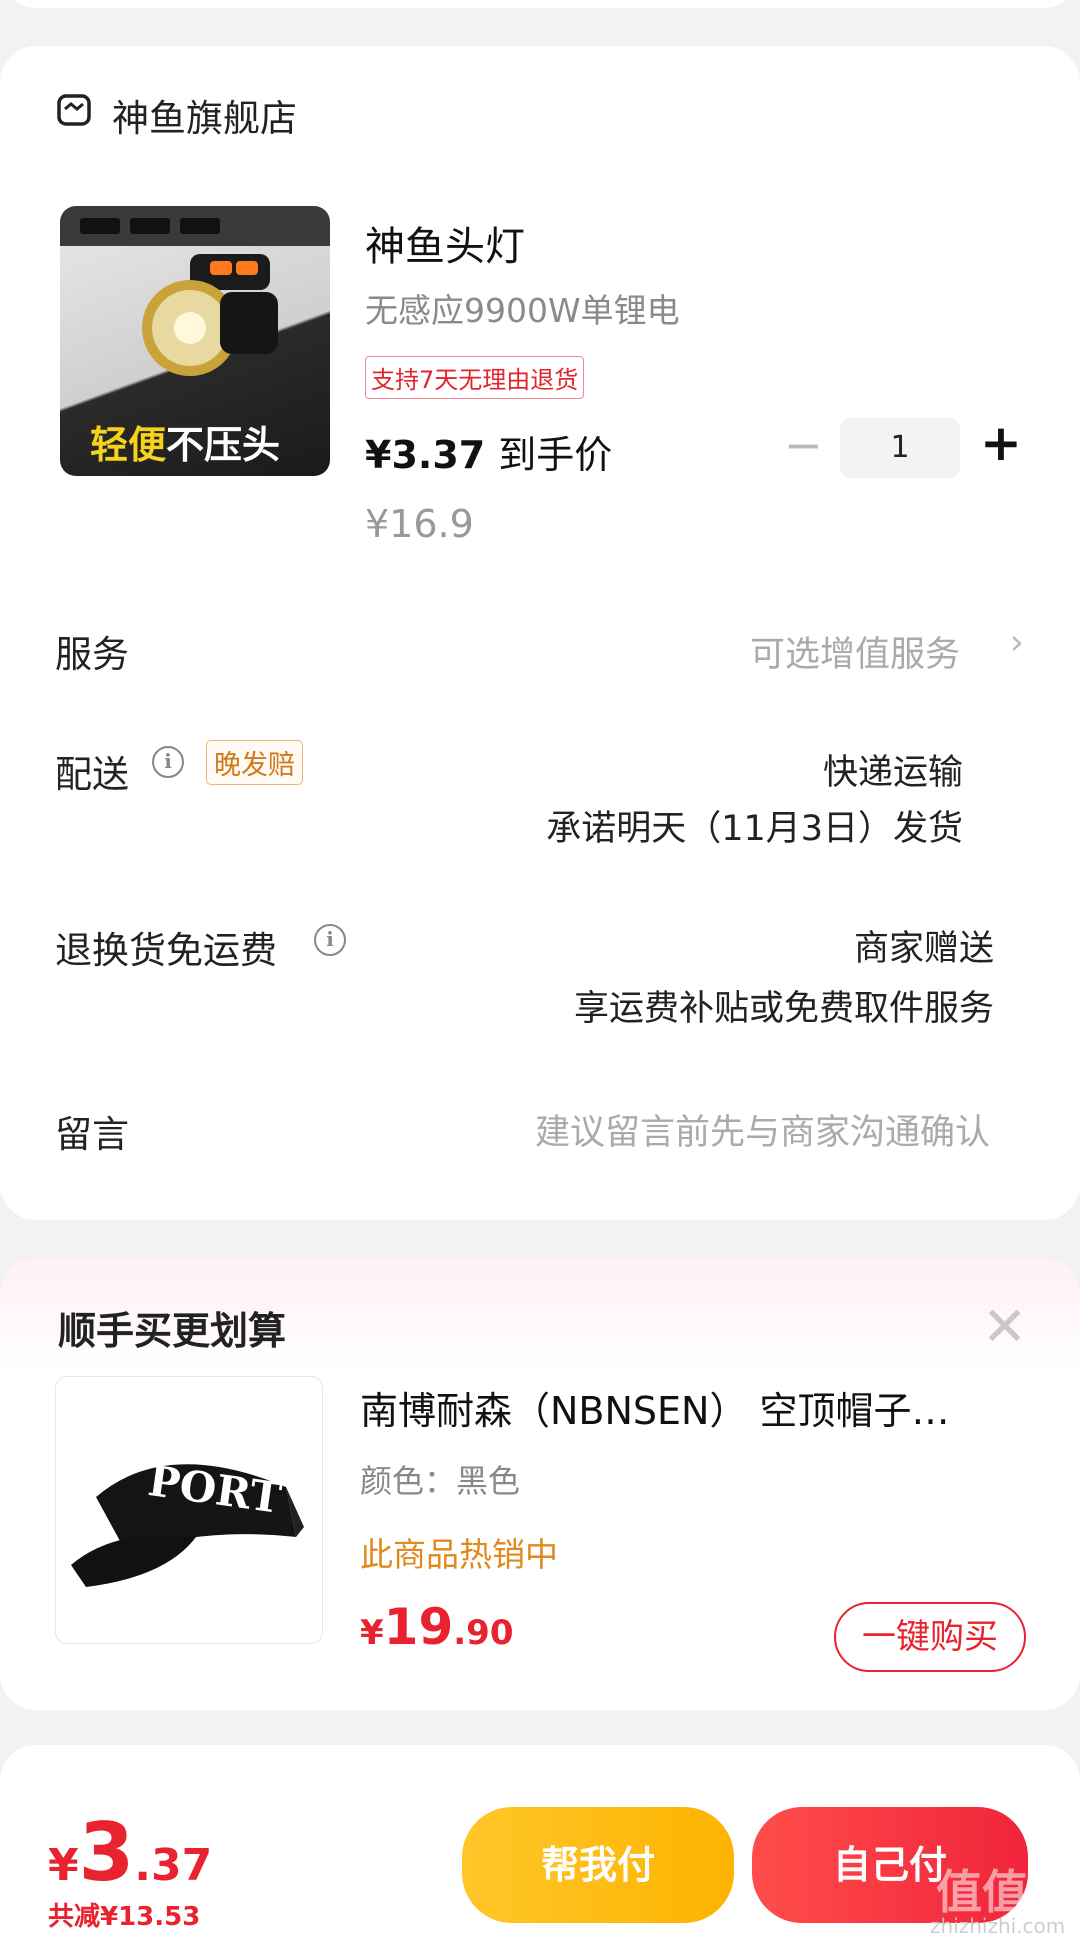  Describe the element at coordinates (1017, 642) in the screenshot. I see `chevron-right-icon: ›` at that location.